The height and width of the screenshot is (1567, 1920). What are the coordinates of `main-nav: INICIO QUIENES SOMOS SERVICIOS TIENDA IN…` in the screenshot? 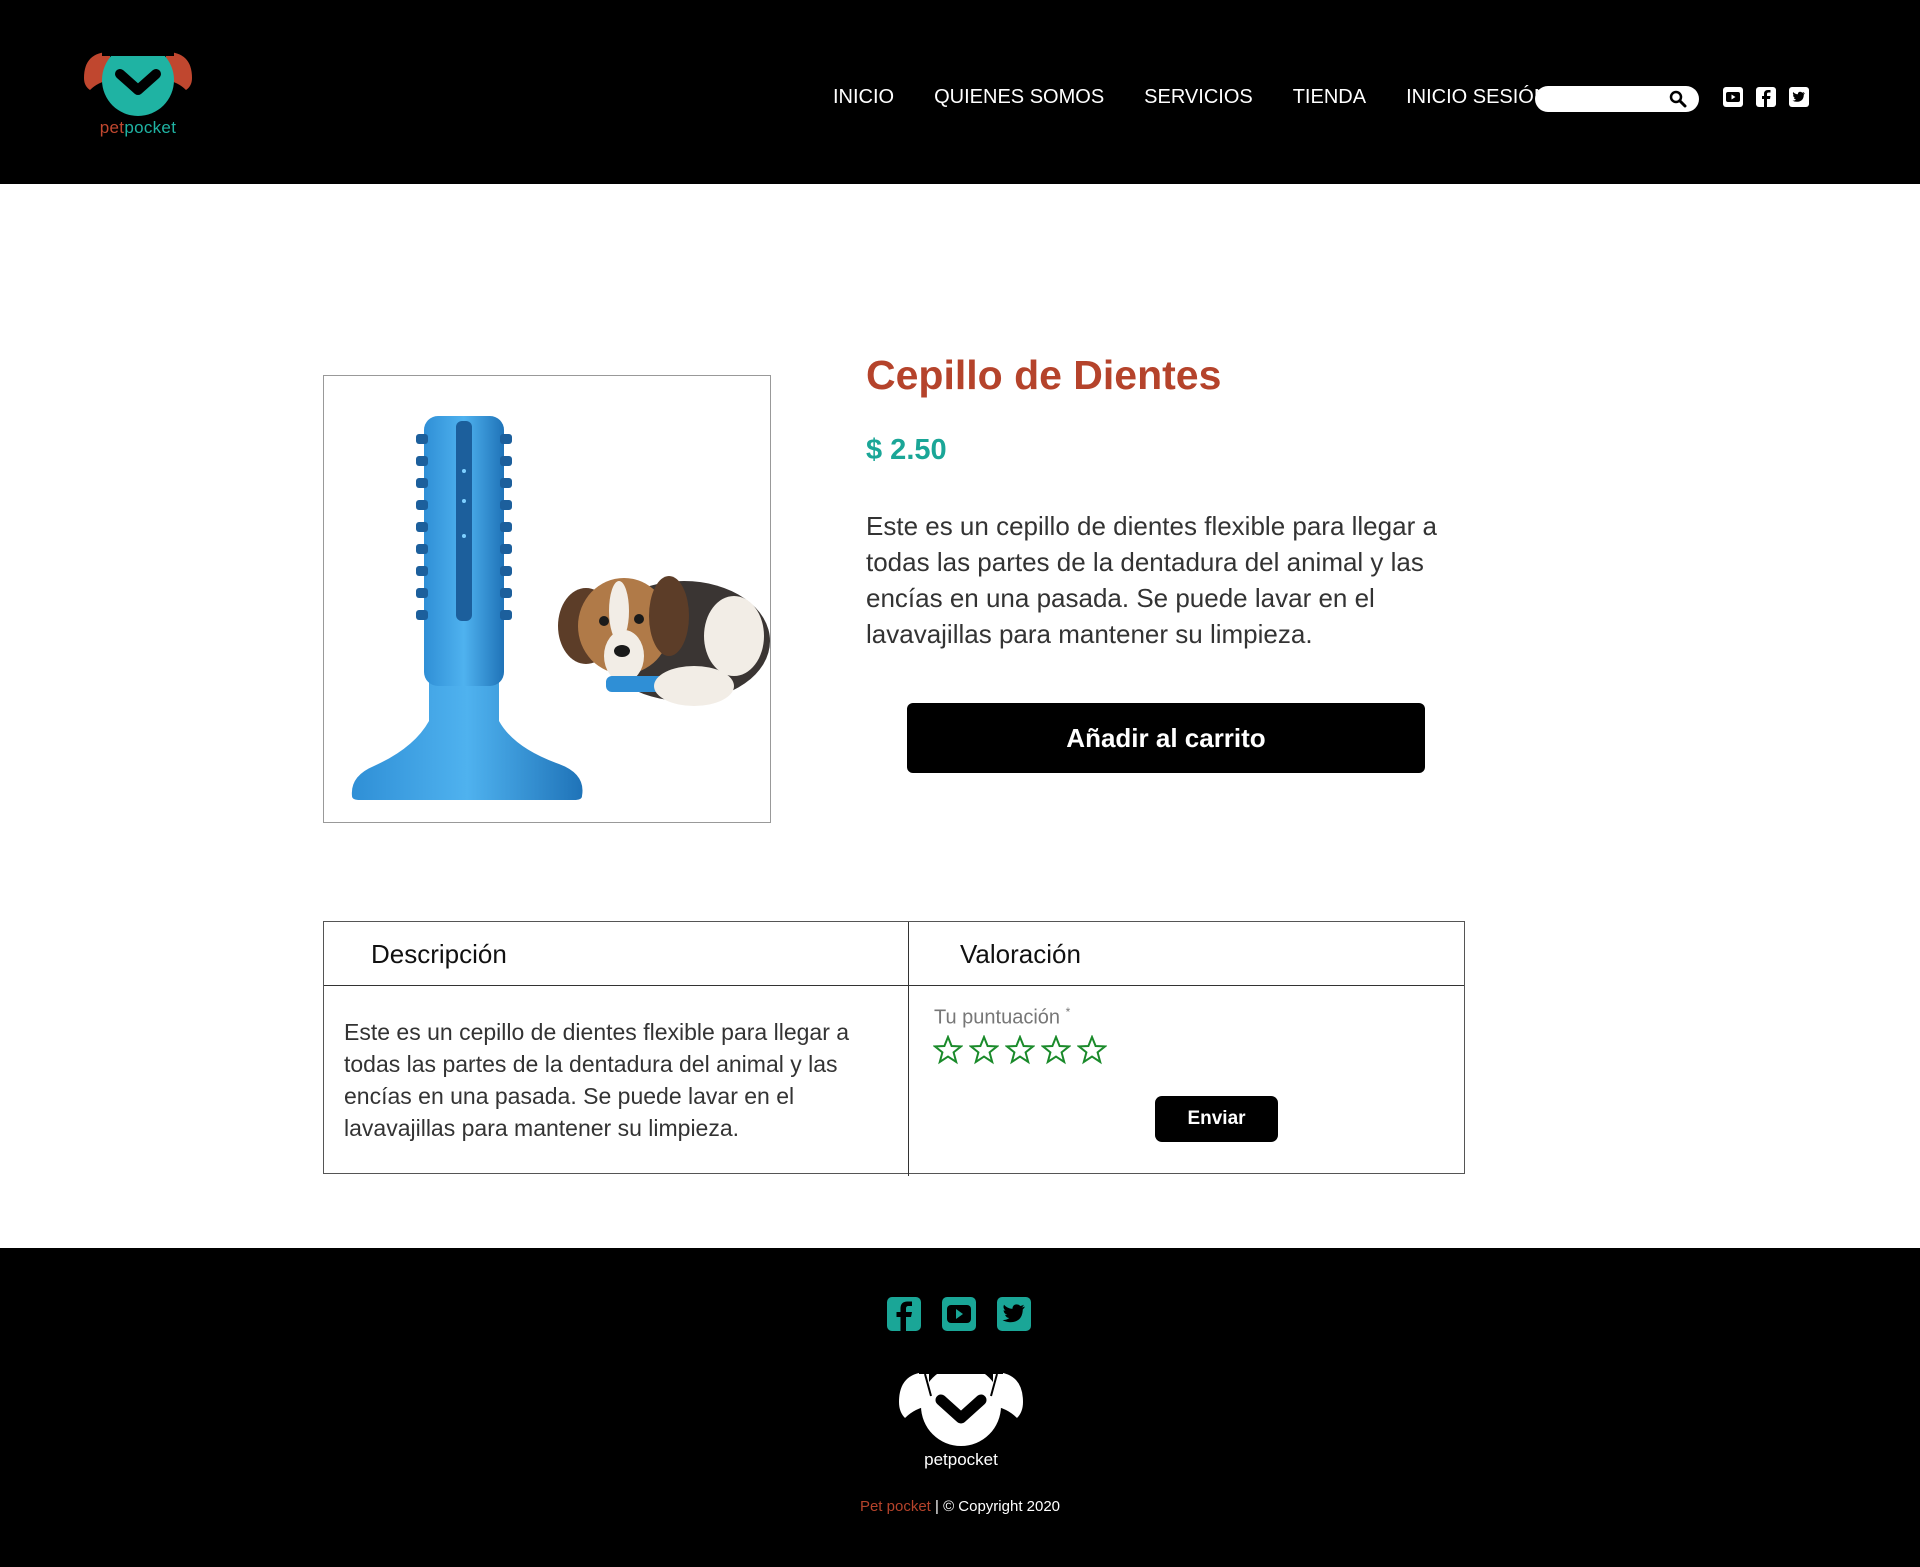 It's located at (1210, 97).